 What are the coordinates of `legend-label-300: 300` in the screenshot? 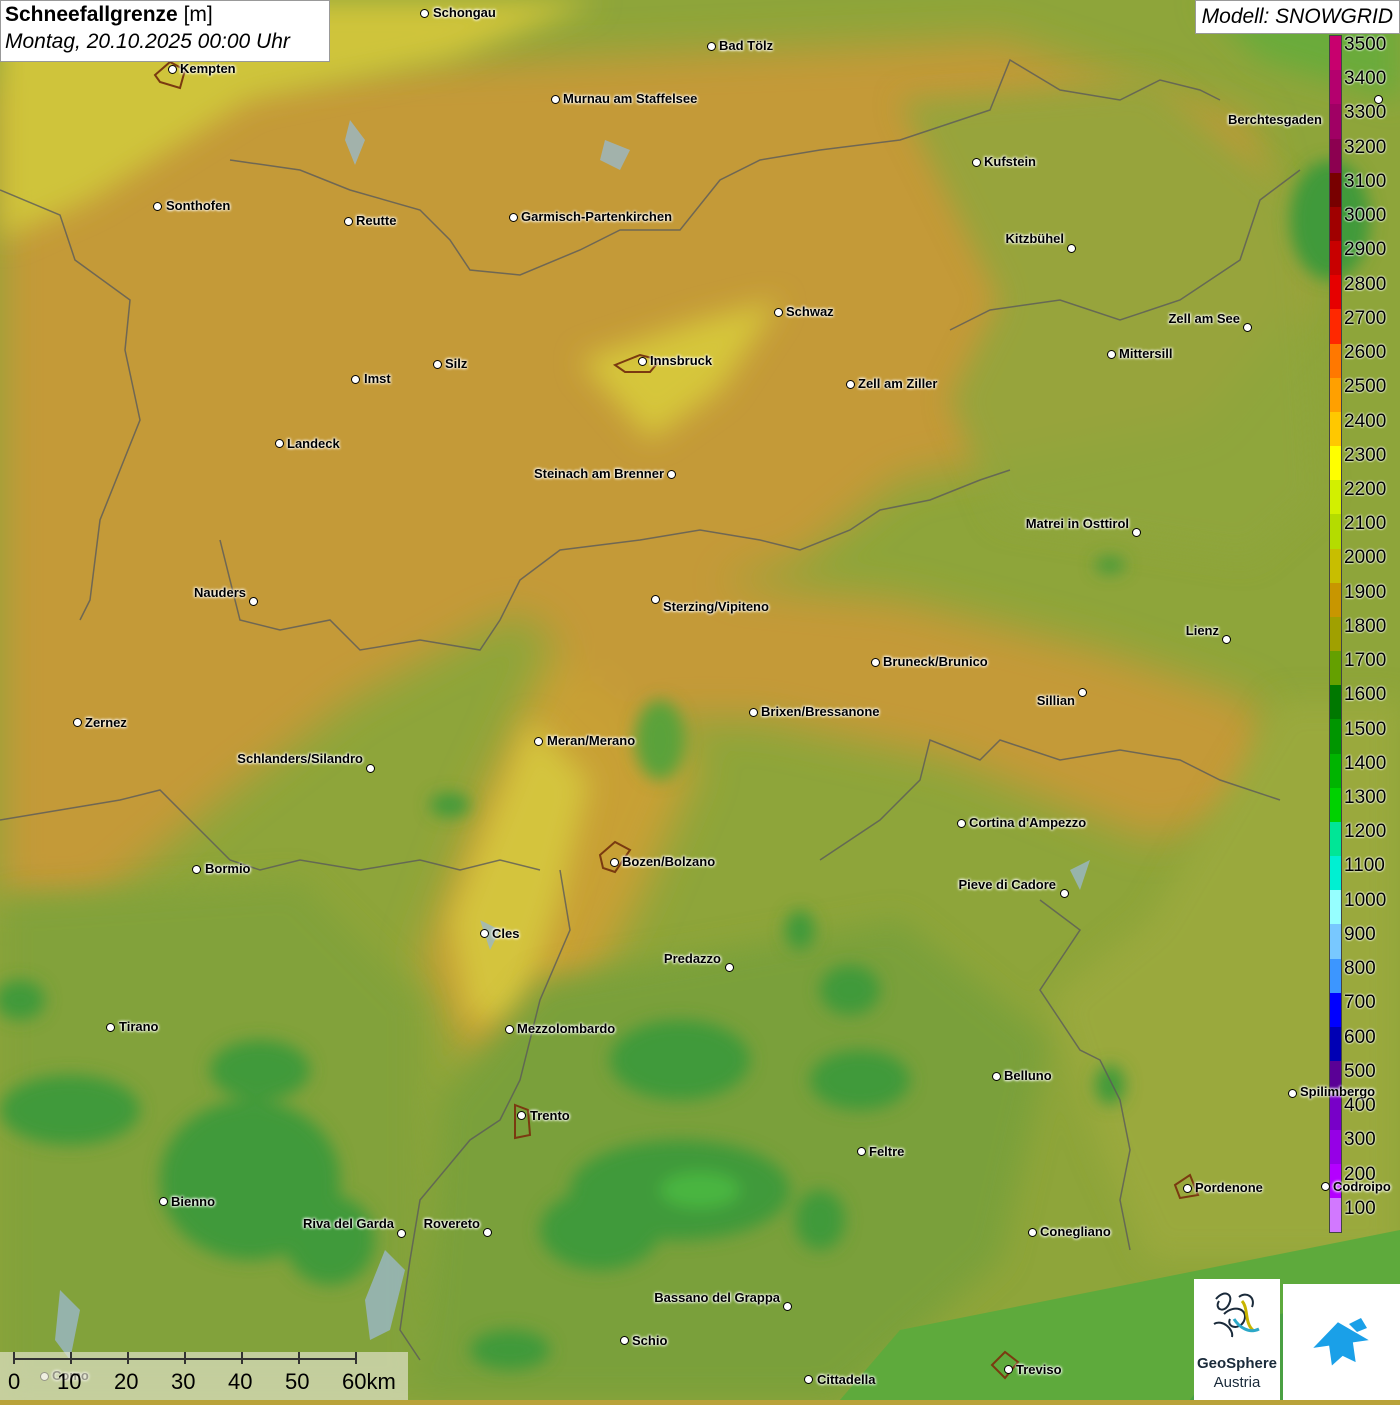 It's located at (1360, 1140).